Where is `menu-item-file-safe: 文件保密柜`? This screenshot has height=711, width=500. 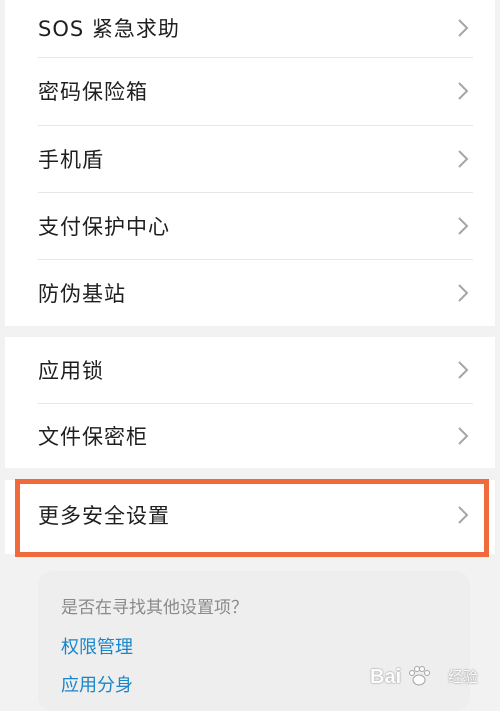
menu-item-file-safe: 文件保密柜 is located at coordinates (250, 436).